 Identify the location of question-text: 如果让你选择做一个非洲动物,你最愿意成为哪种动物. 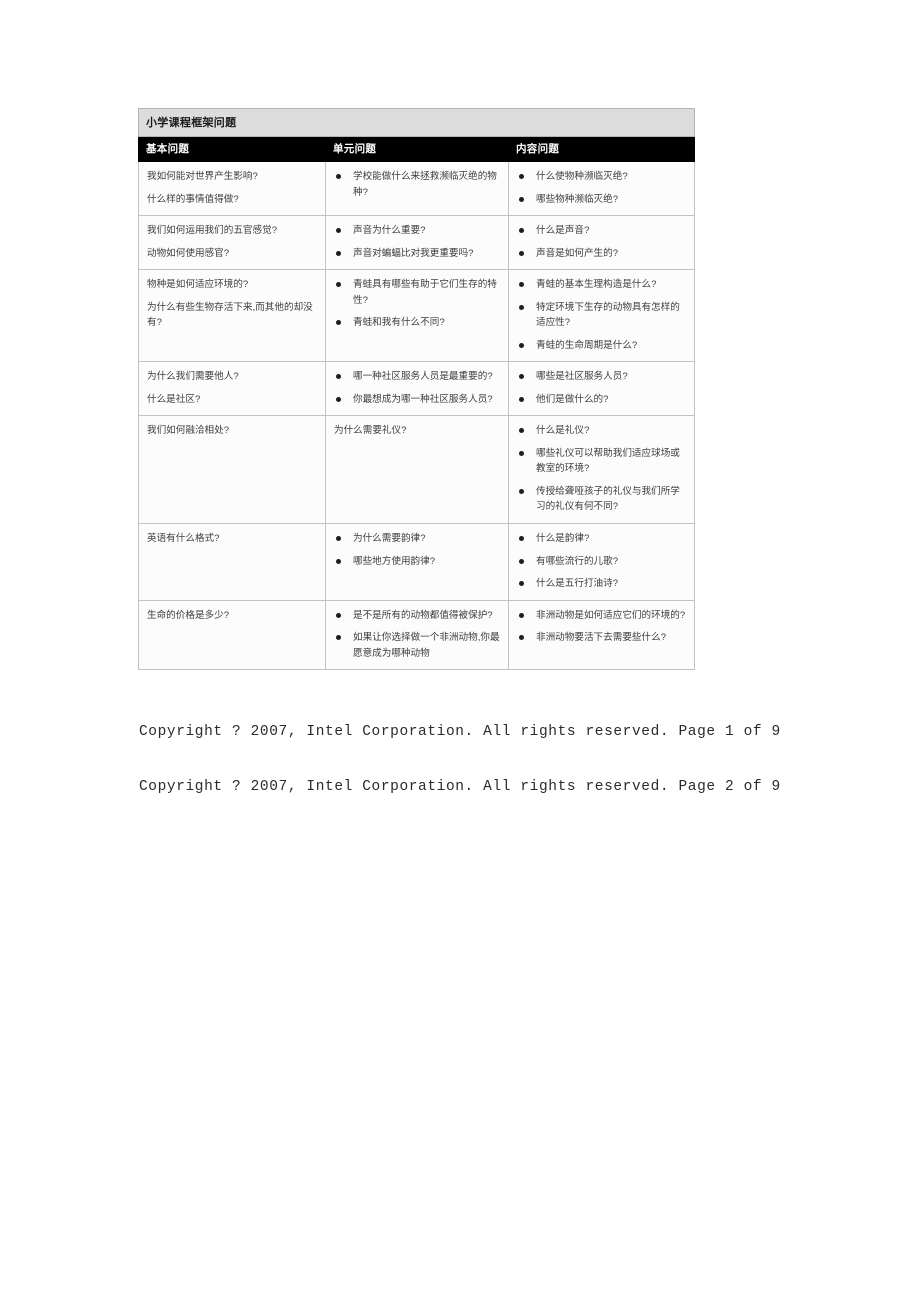
(426, 645).